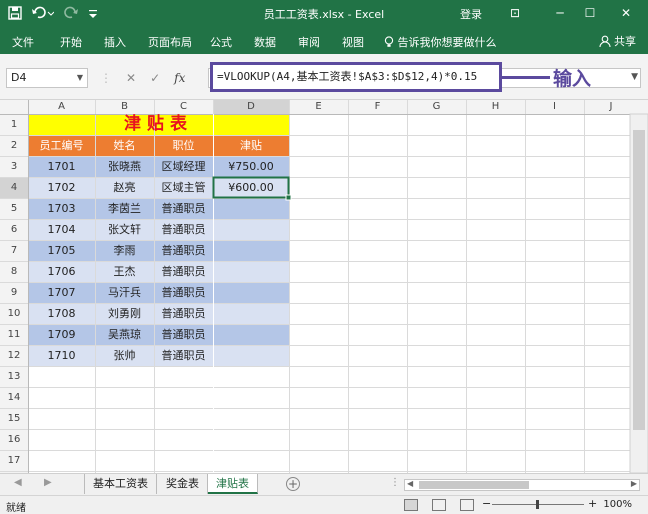 This screenshot has width=648, height=514. I want to click on data-cell: 1708, so click(61, 313).